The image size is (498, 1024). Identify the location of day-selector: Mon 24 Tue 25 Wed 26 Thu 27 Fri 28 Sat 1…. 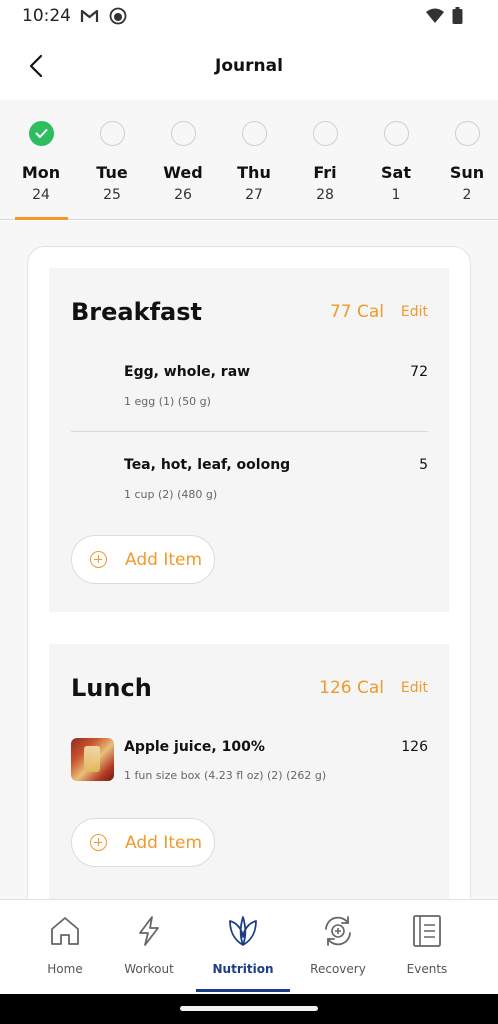
(249, 160).